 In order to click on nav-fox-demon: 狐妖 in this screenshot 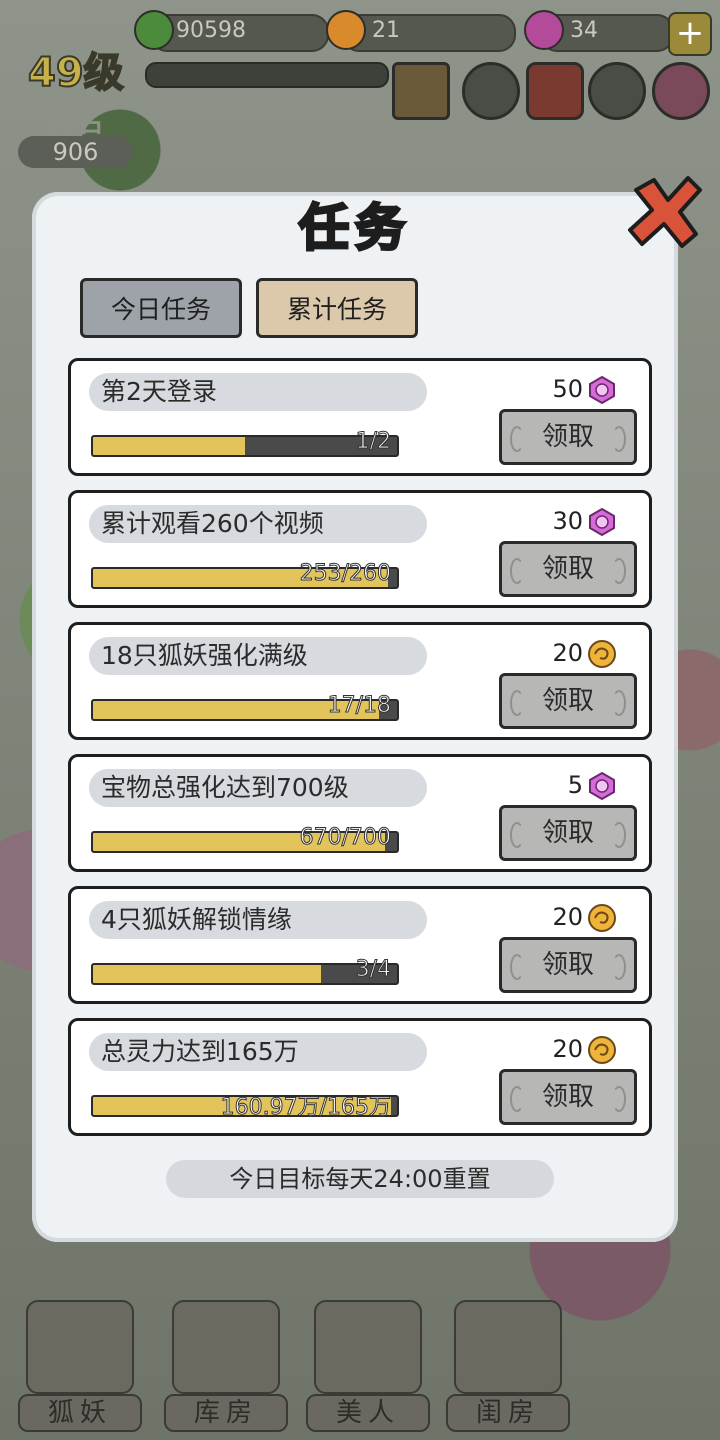, I will do `click(80, 1361)`.